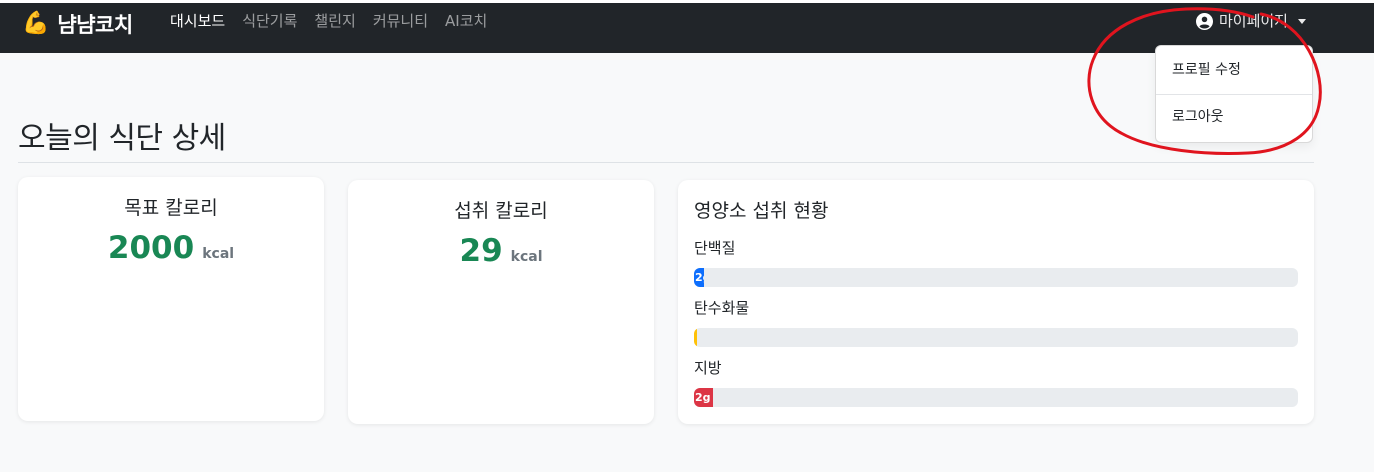 Image resolution: width=1374 pixels, height=472 pixels. Describe the element at coordinates (269, 21) in the screenshot. I see `nav-link-meal-log: 식단기록` at that location.